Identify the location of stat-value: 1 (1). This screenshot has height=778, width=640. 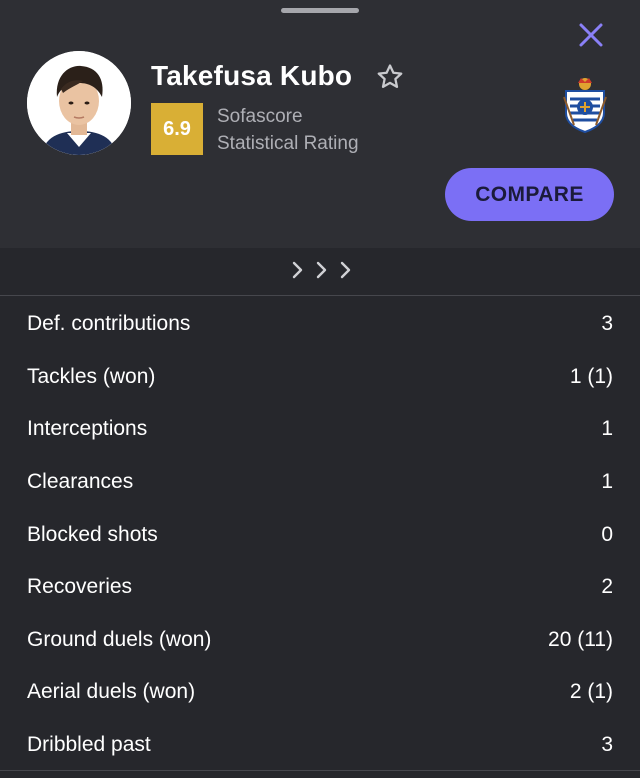
(591, 376).